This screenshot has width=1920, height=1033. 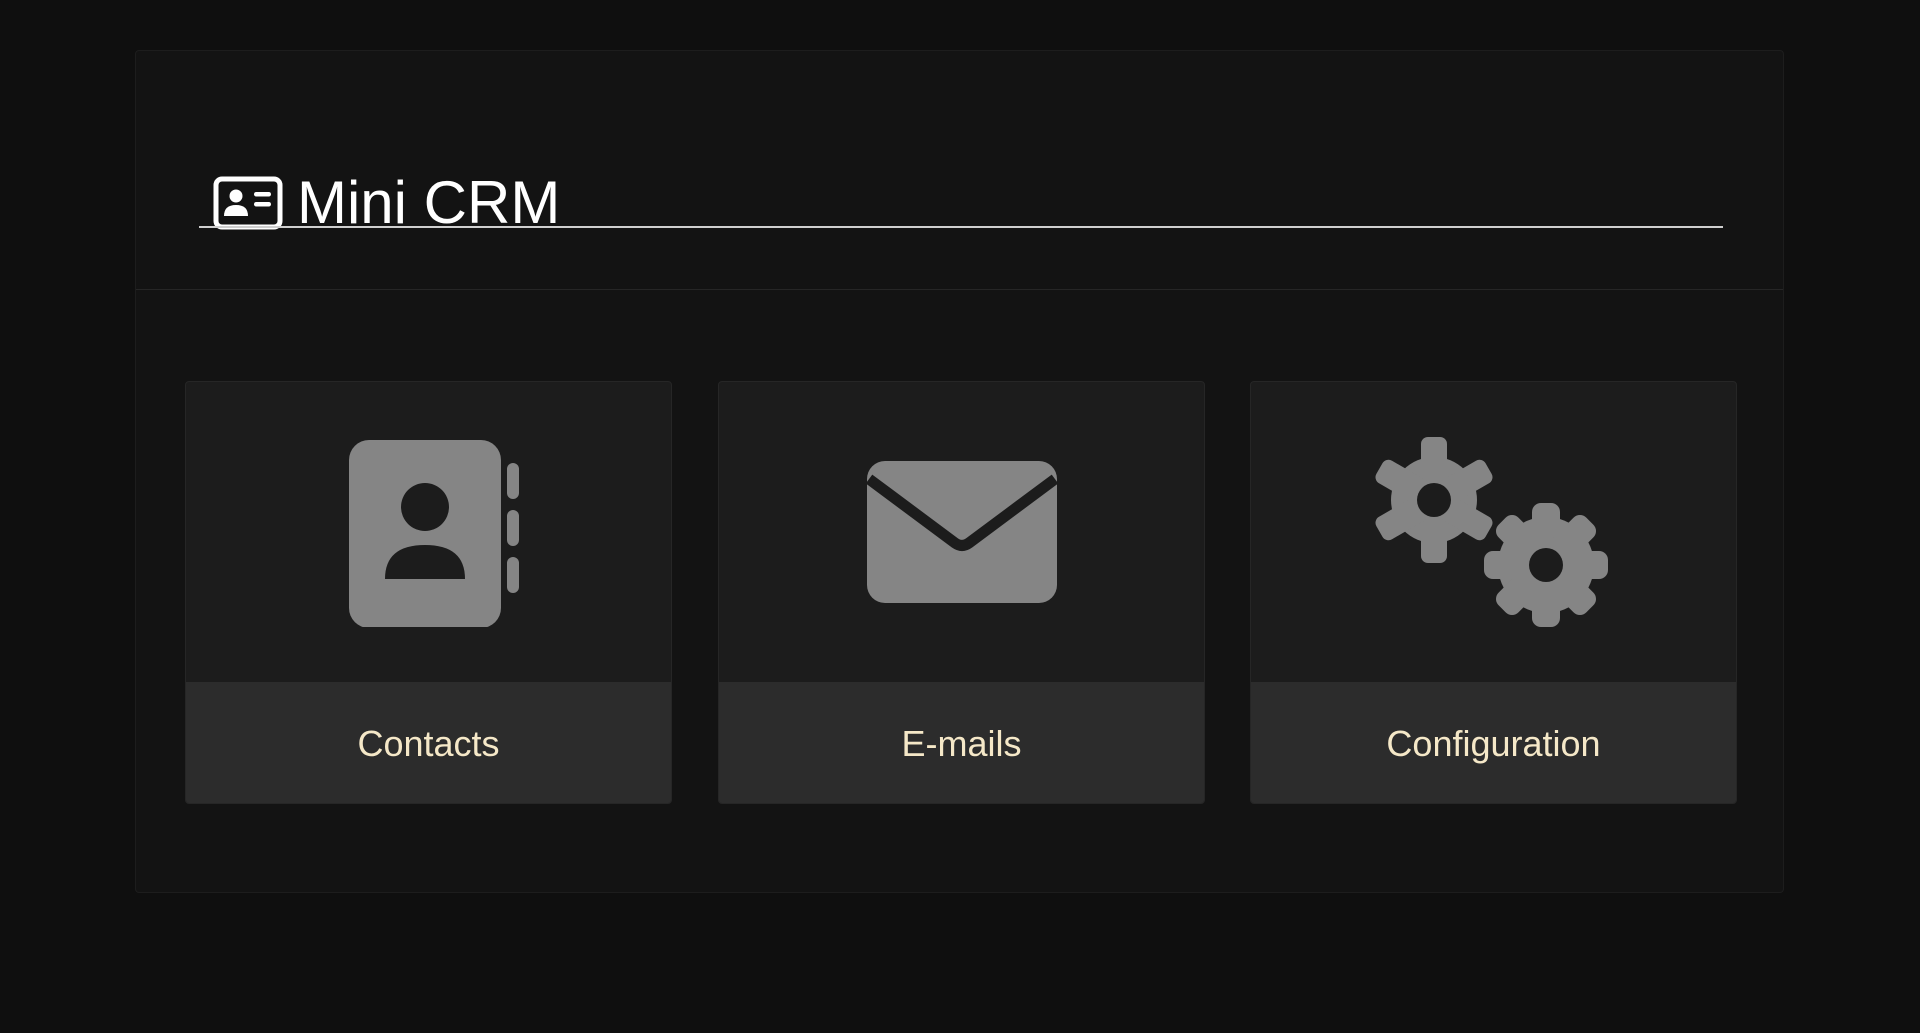 I want to click on tile-footer: Configuration, so click(x=1493, y=742).